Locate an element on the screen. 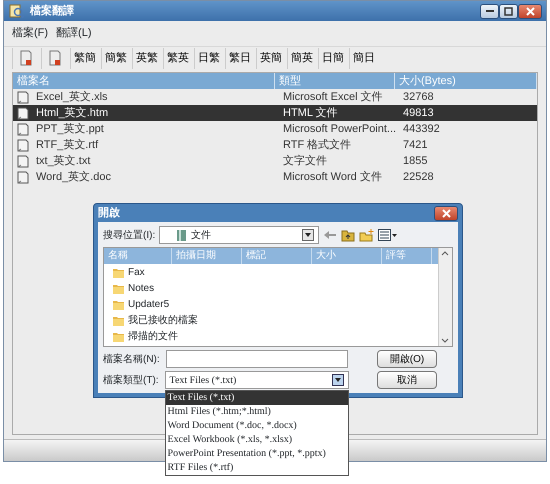  toolbar-button: 簡繁 is located at coordinates (115, 58).